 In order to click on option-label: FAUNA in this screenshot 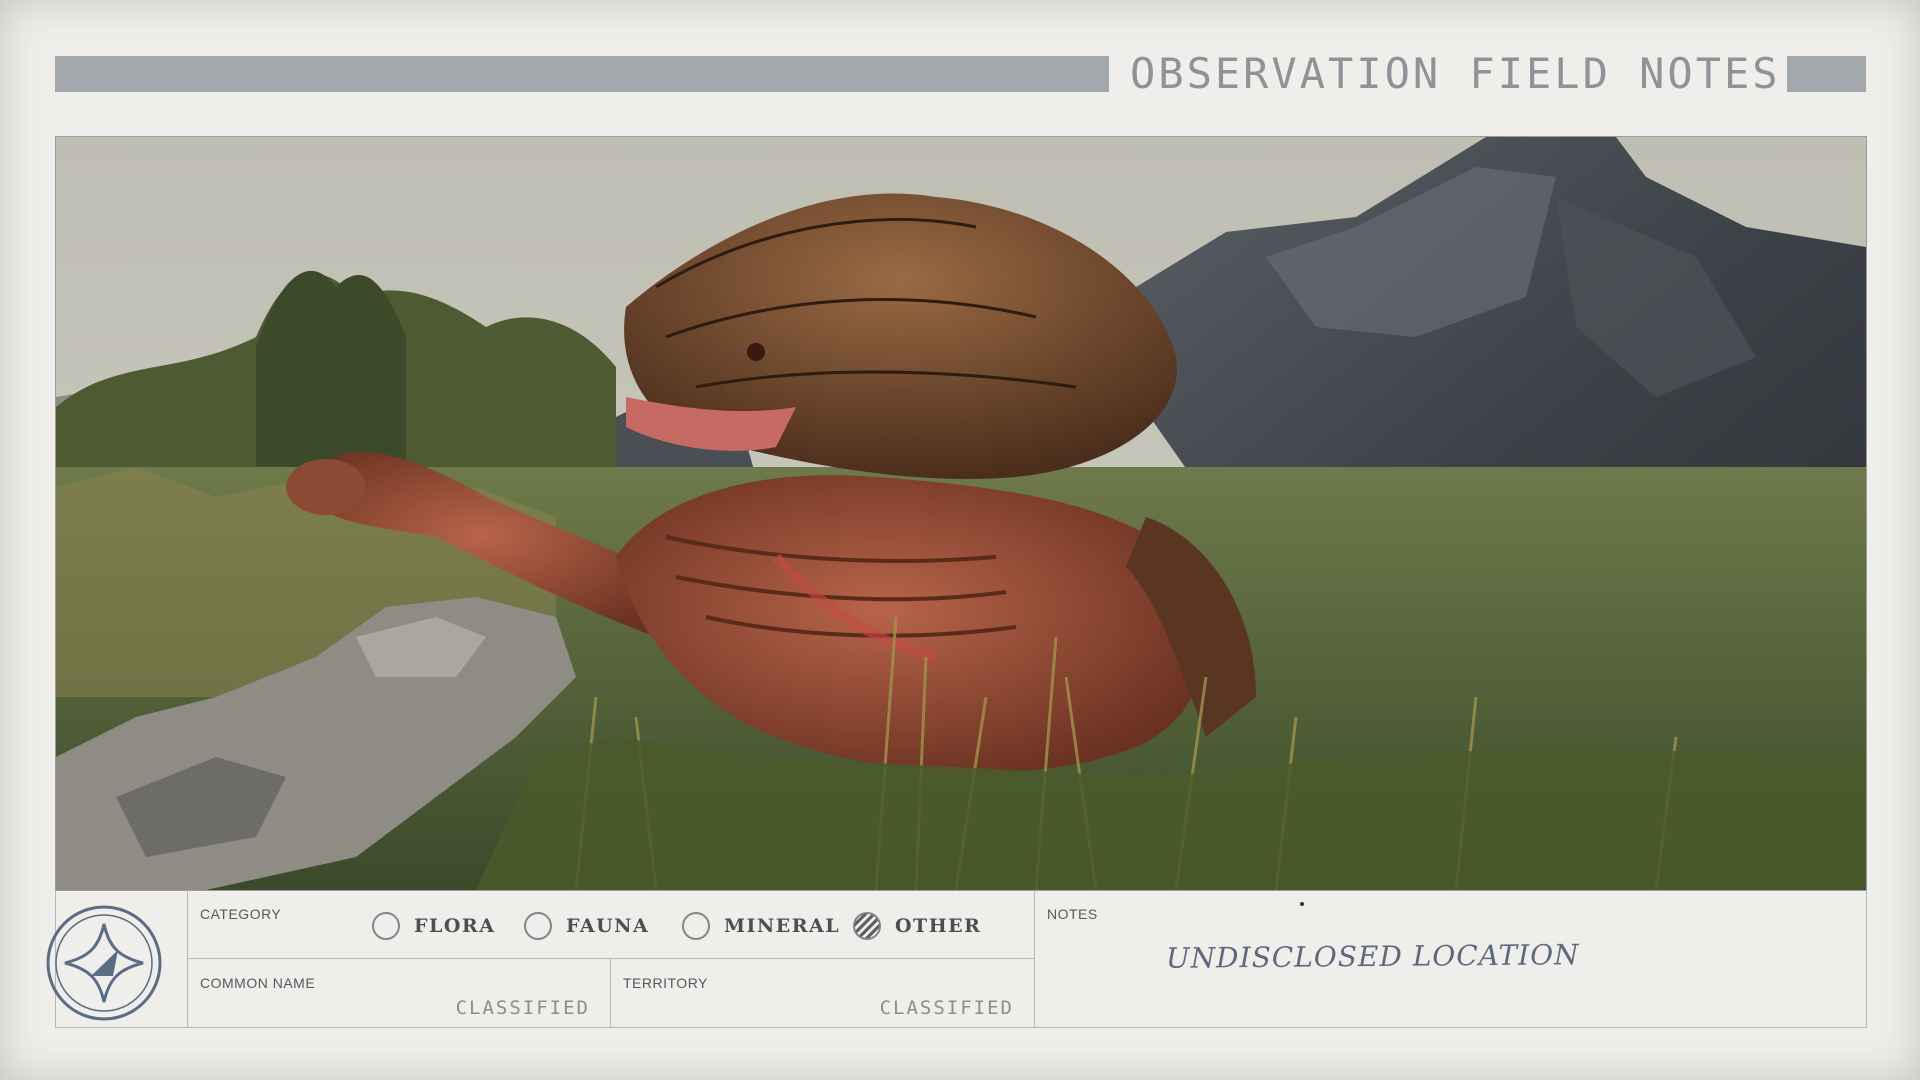, I will do `click(608, 926)`.